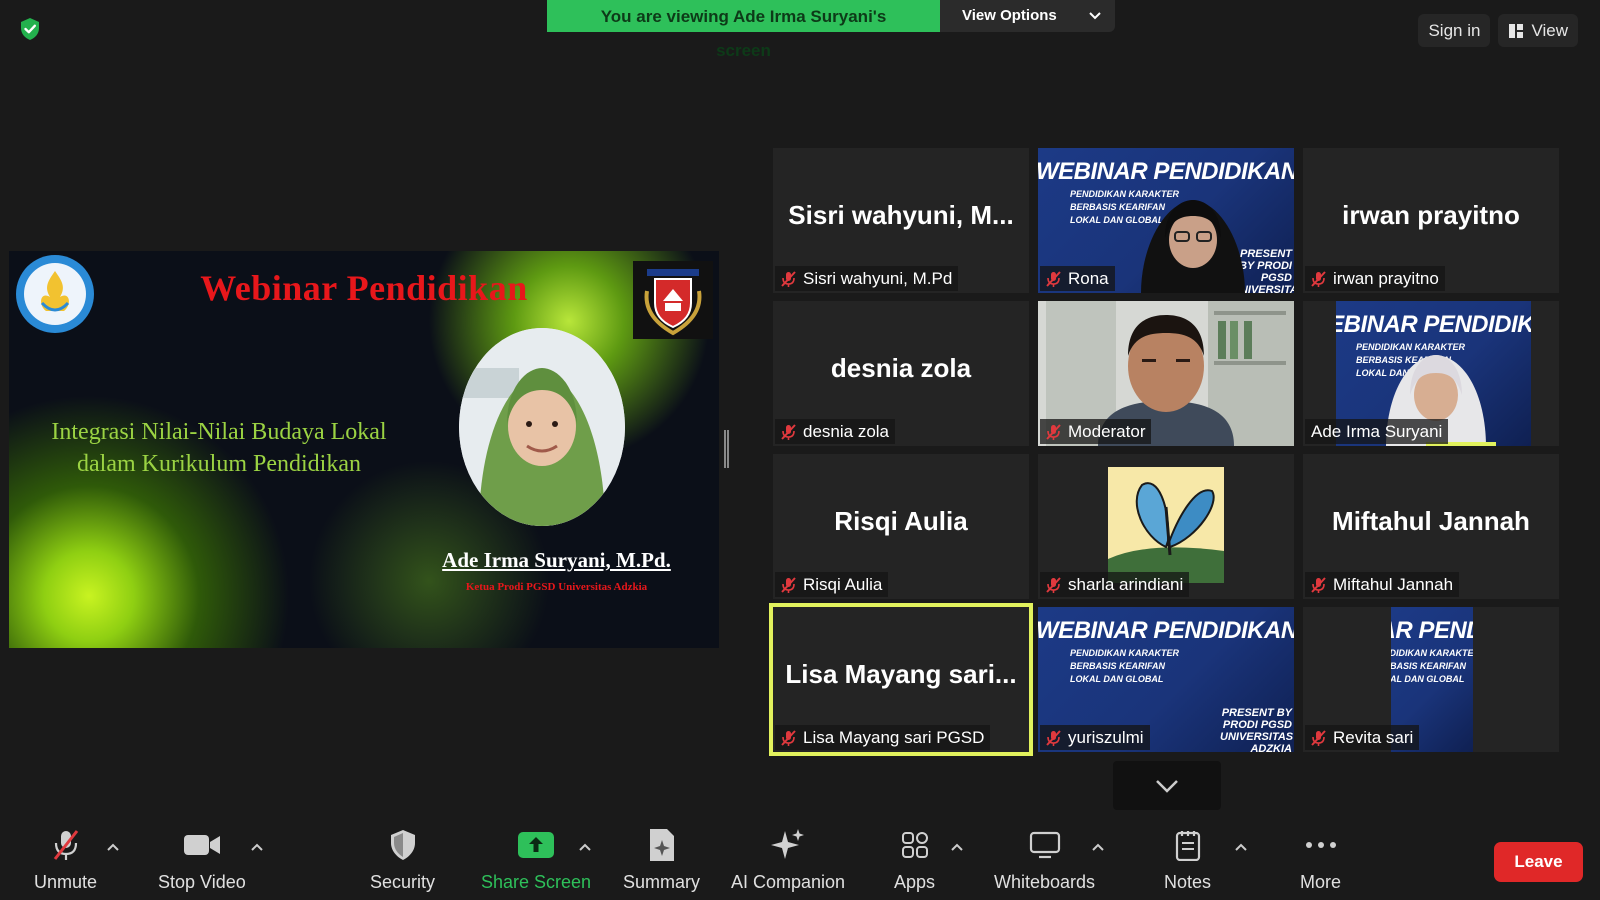 The height and width of the screenshot is (900, 1600). What do you see at coordinates (1088, 278) in the screenshot?
I see `participant-name: Rona` at bounding box center [1088, 278].